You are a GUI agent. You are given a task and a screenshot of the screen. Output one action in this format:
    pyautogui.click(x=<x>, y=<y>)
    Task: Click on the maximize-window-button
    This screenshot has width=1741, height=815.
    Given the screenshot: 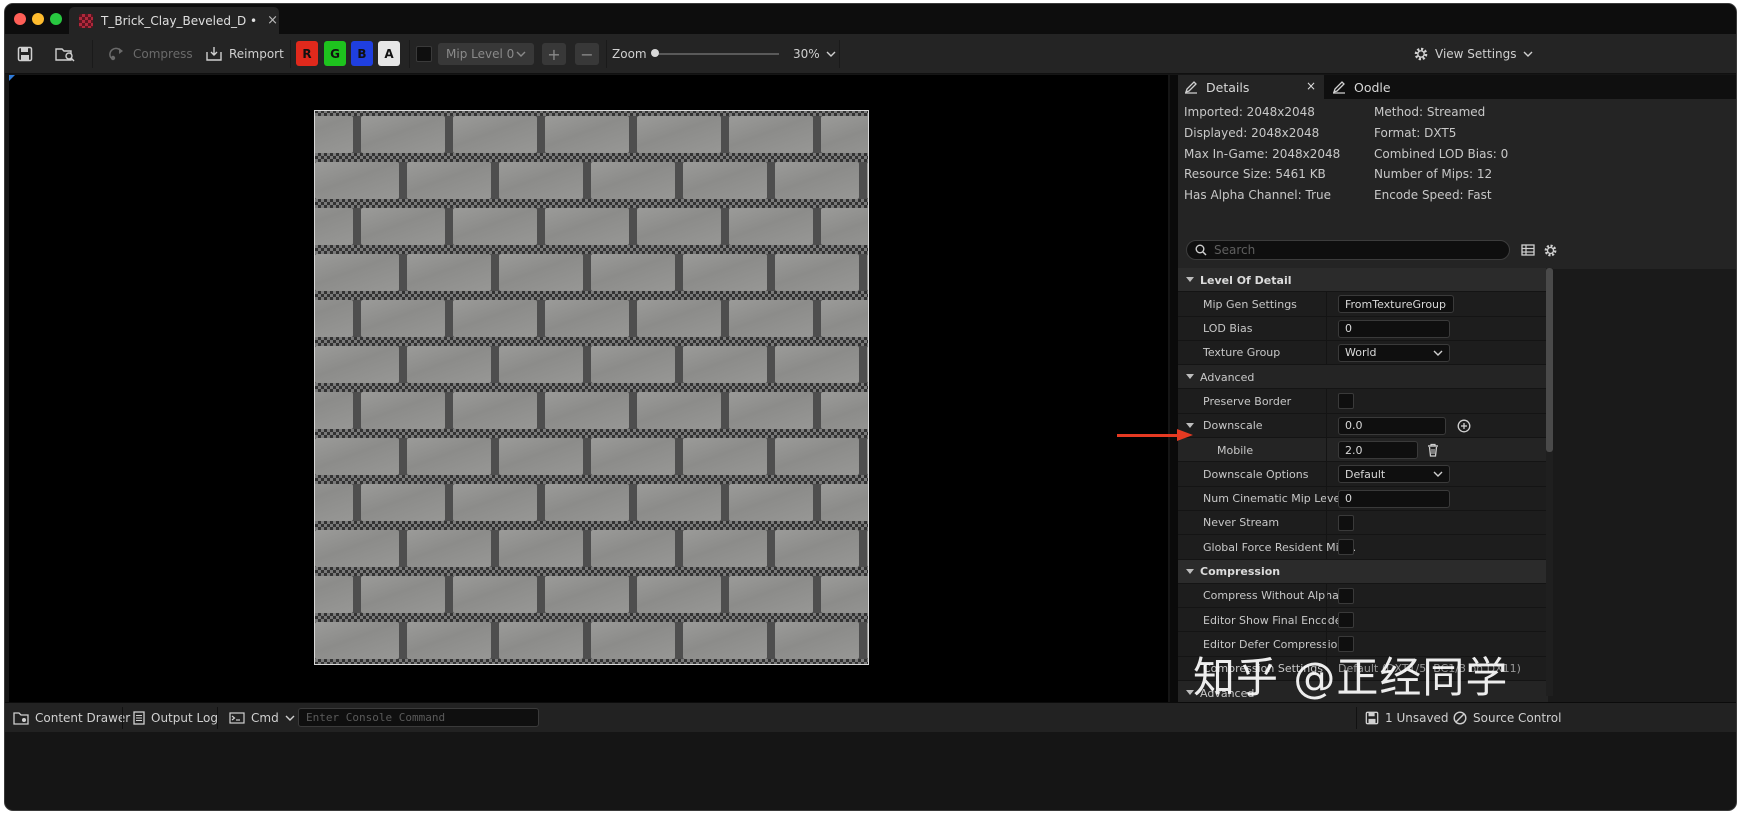 What is the action you would take?
    pyautogui.click(x=56, y=19)
    